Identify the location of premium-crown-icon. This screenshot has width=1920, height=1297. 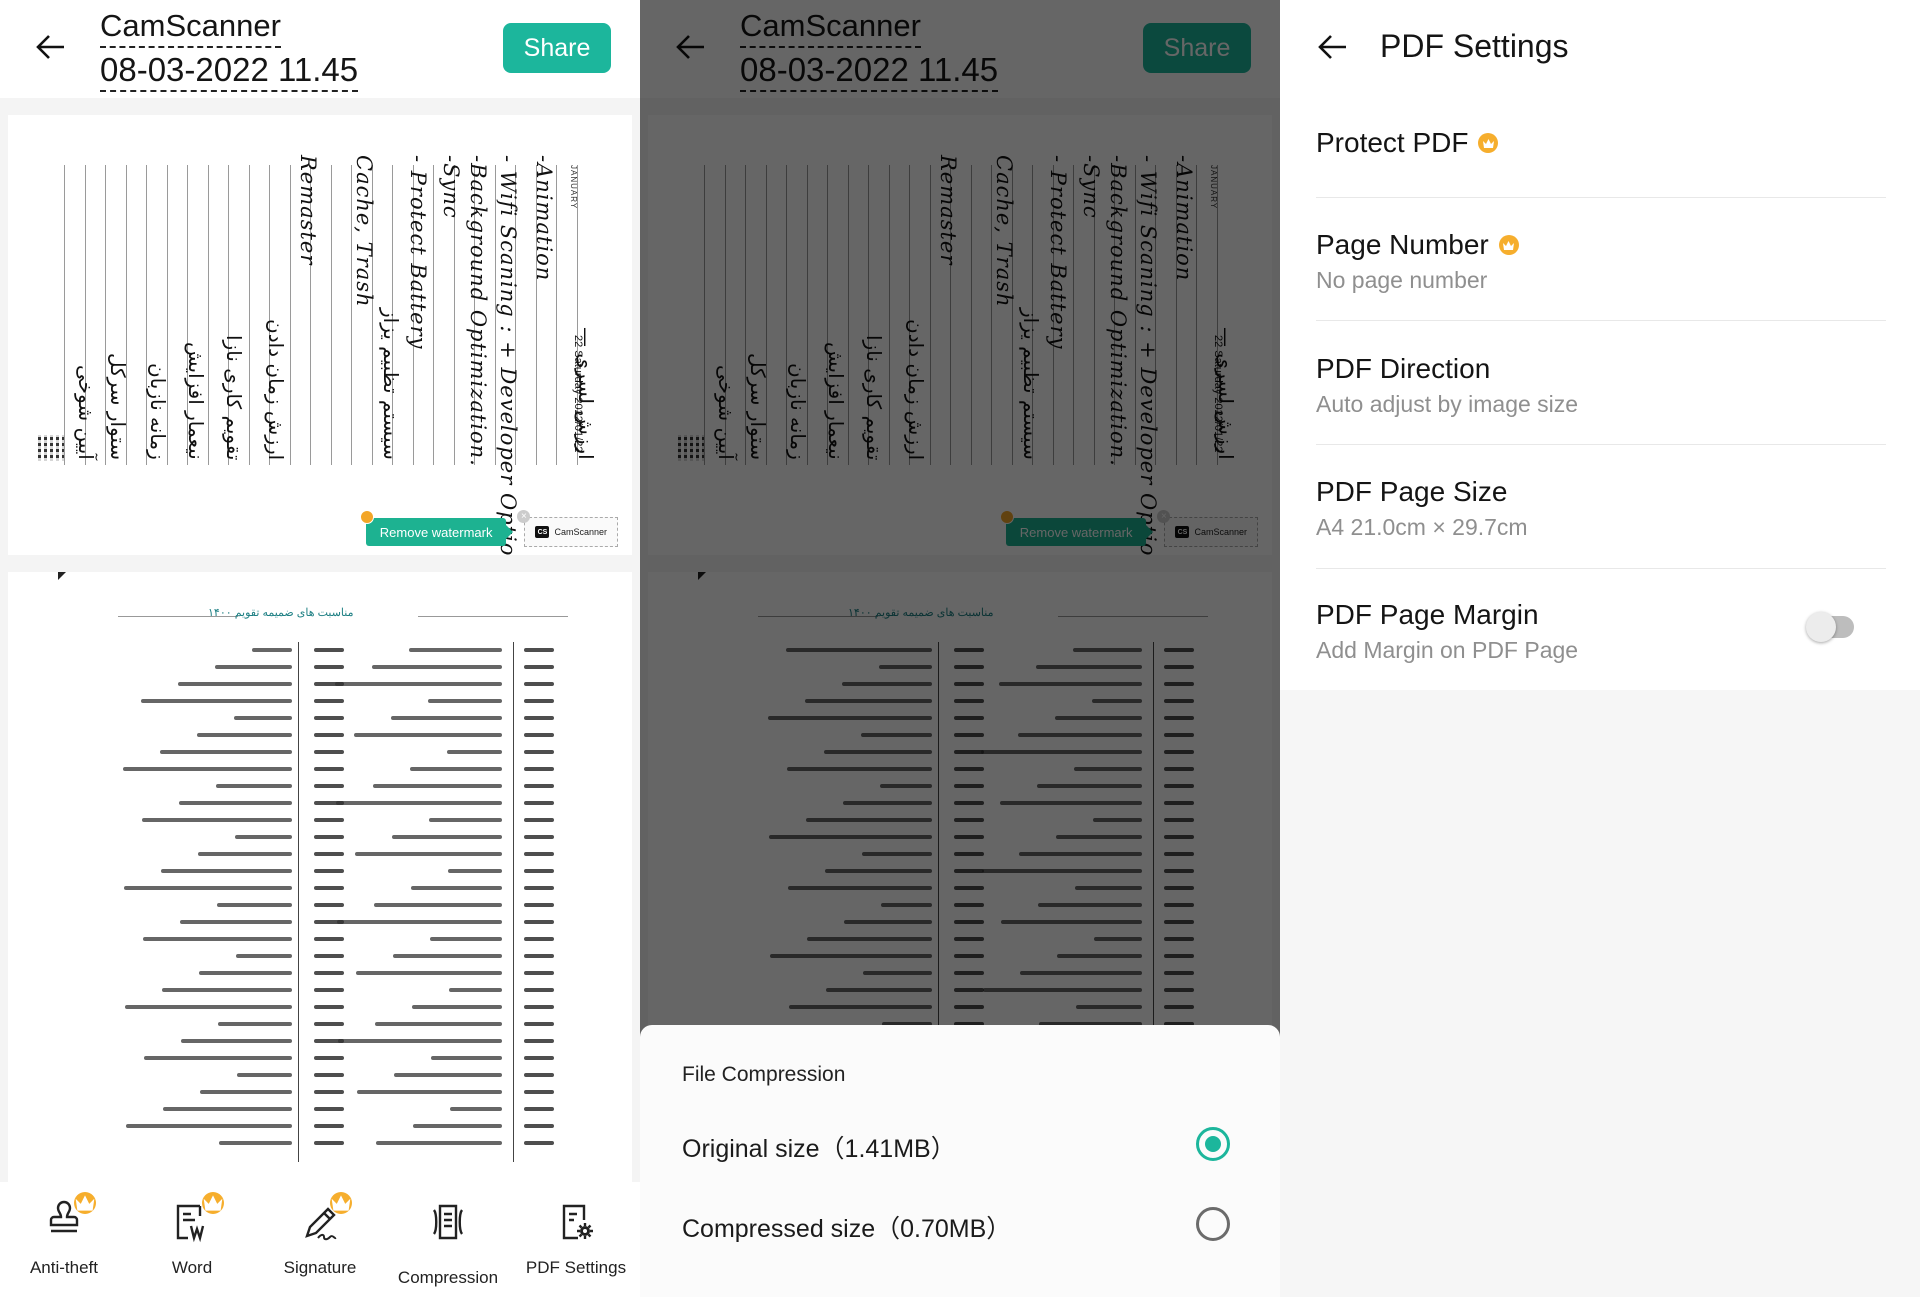
(213, 1203).